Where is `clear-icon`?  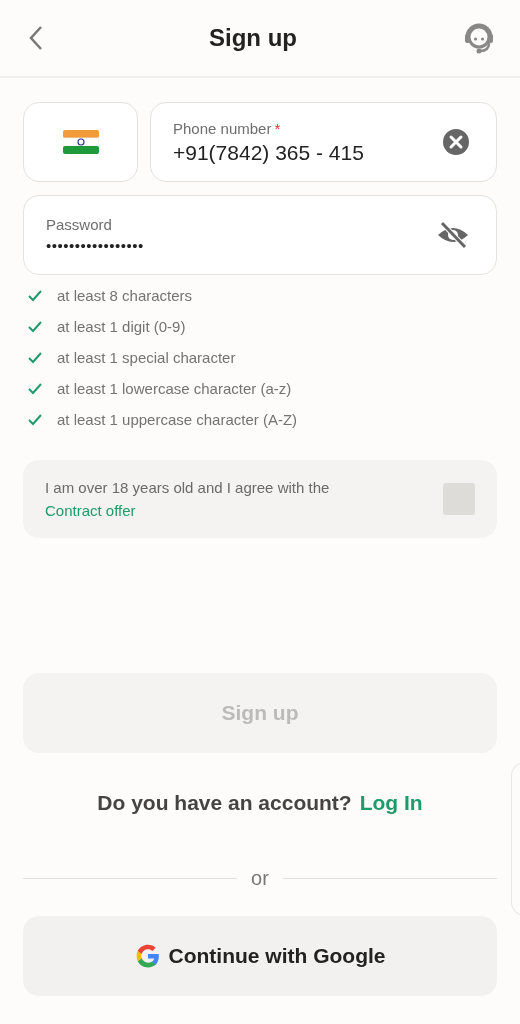 clear-icon is located at coordinates (456, 142).